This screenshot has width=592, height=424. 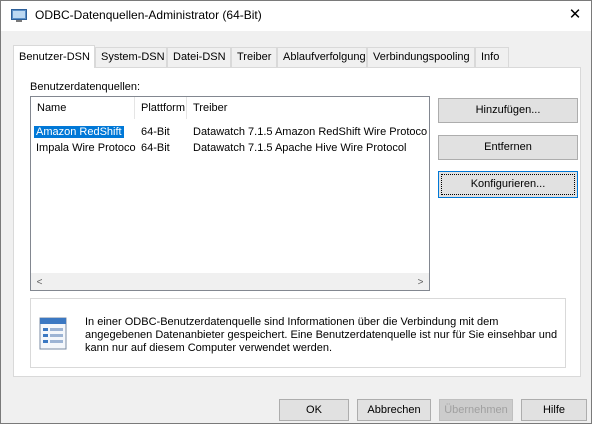 I want to click on tab-label: System-DSN, so click(x=133, y=57).